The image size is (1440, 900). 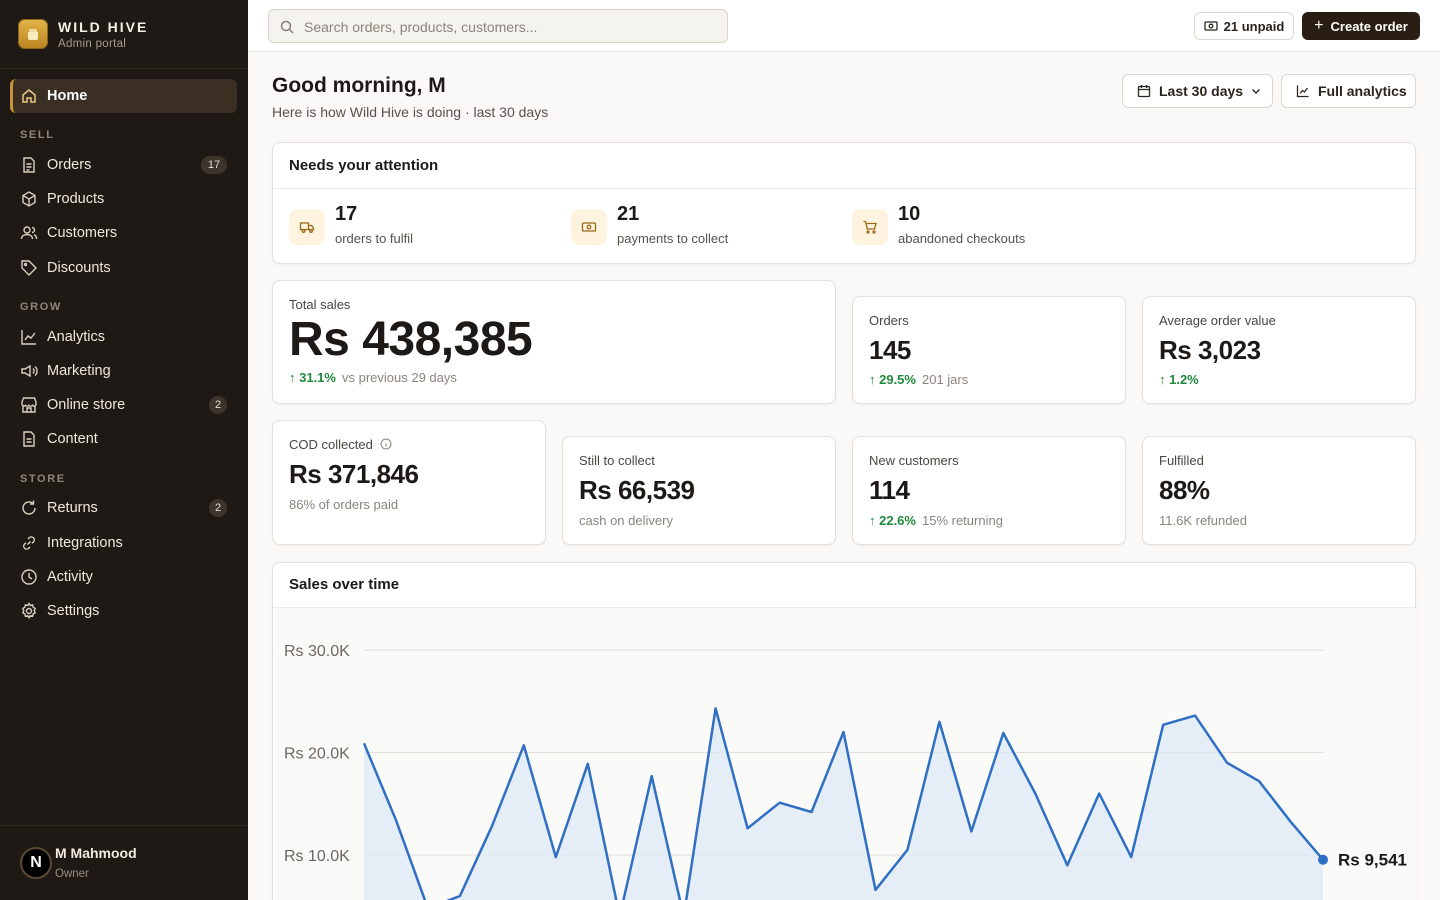 I want to click on kpi-change: ↑ 29.5%, so click(x=892, y=379).